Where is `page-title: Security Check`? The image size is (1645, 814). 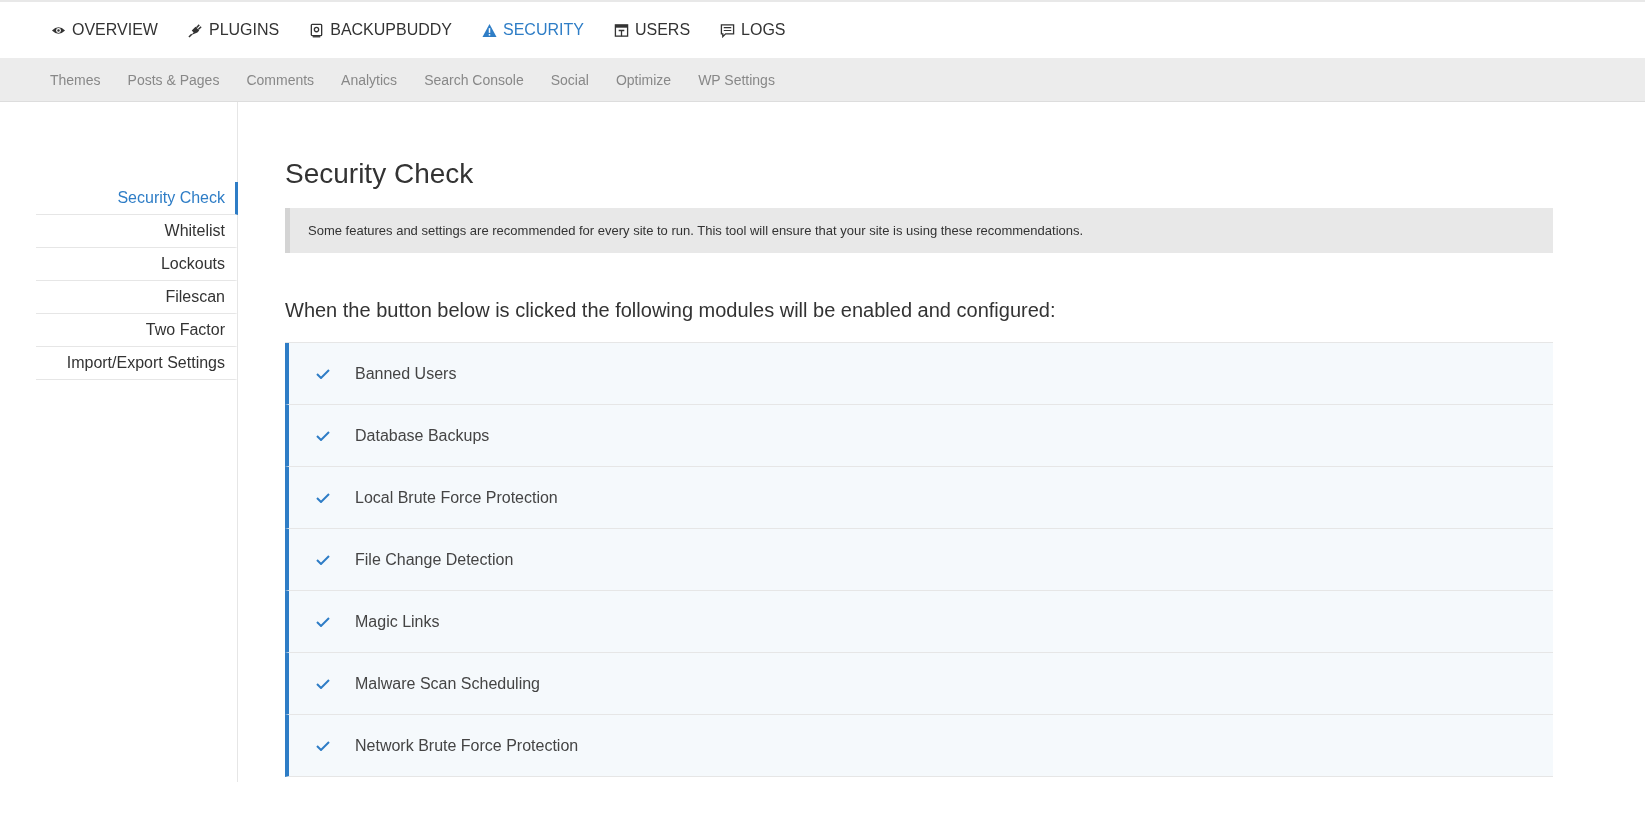 page-title: Security Check is located at coordinates (380, 174).